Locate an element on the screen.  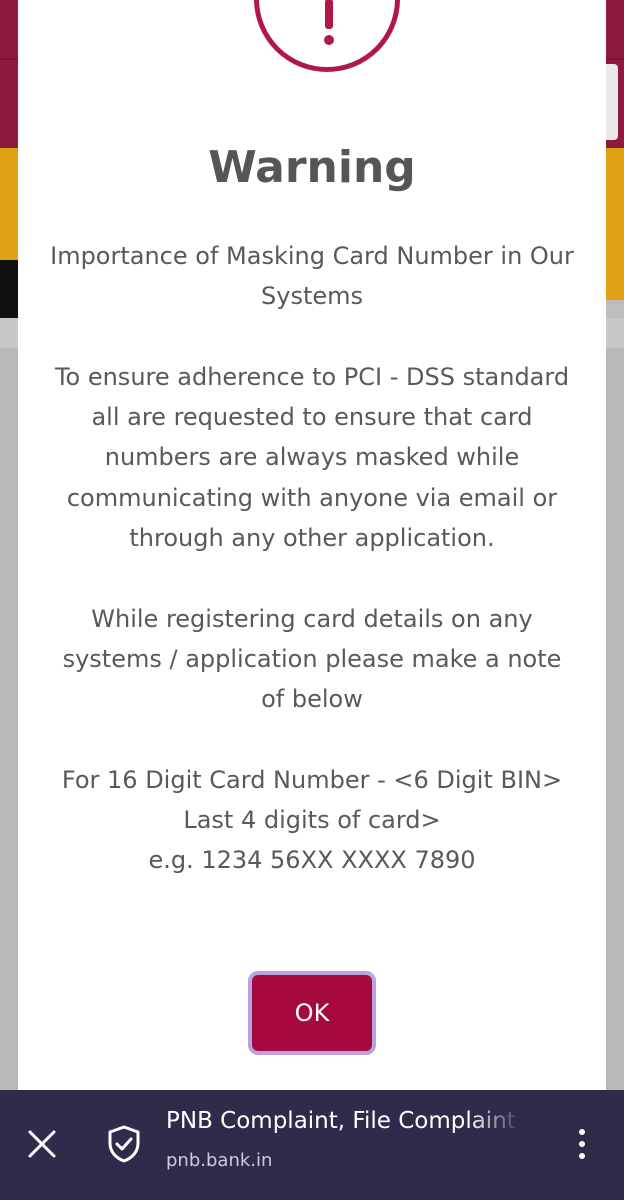
page-title: PNB Complaint, File Complaint is located at coordinates (341, 1121).